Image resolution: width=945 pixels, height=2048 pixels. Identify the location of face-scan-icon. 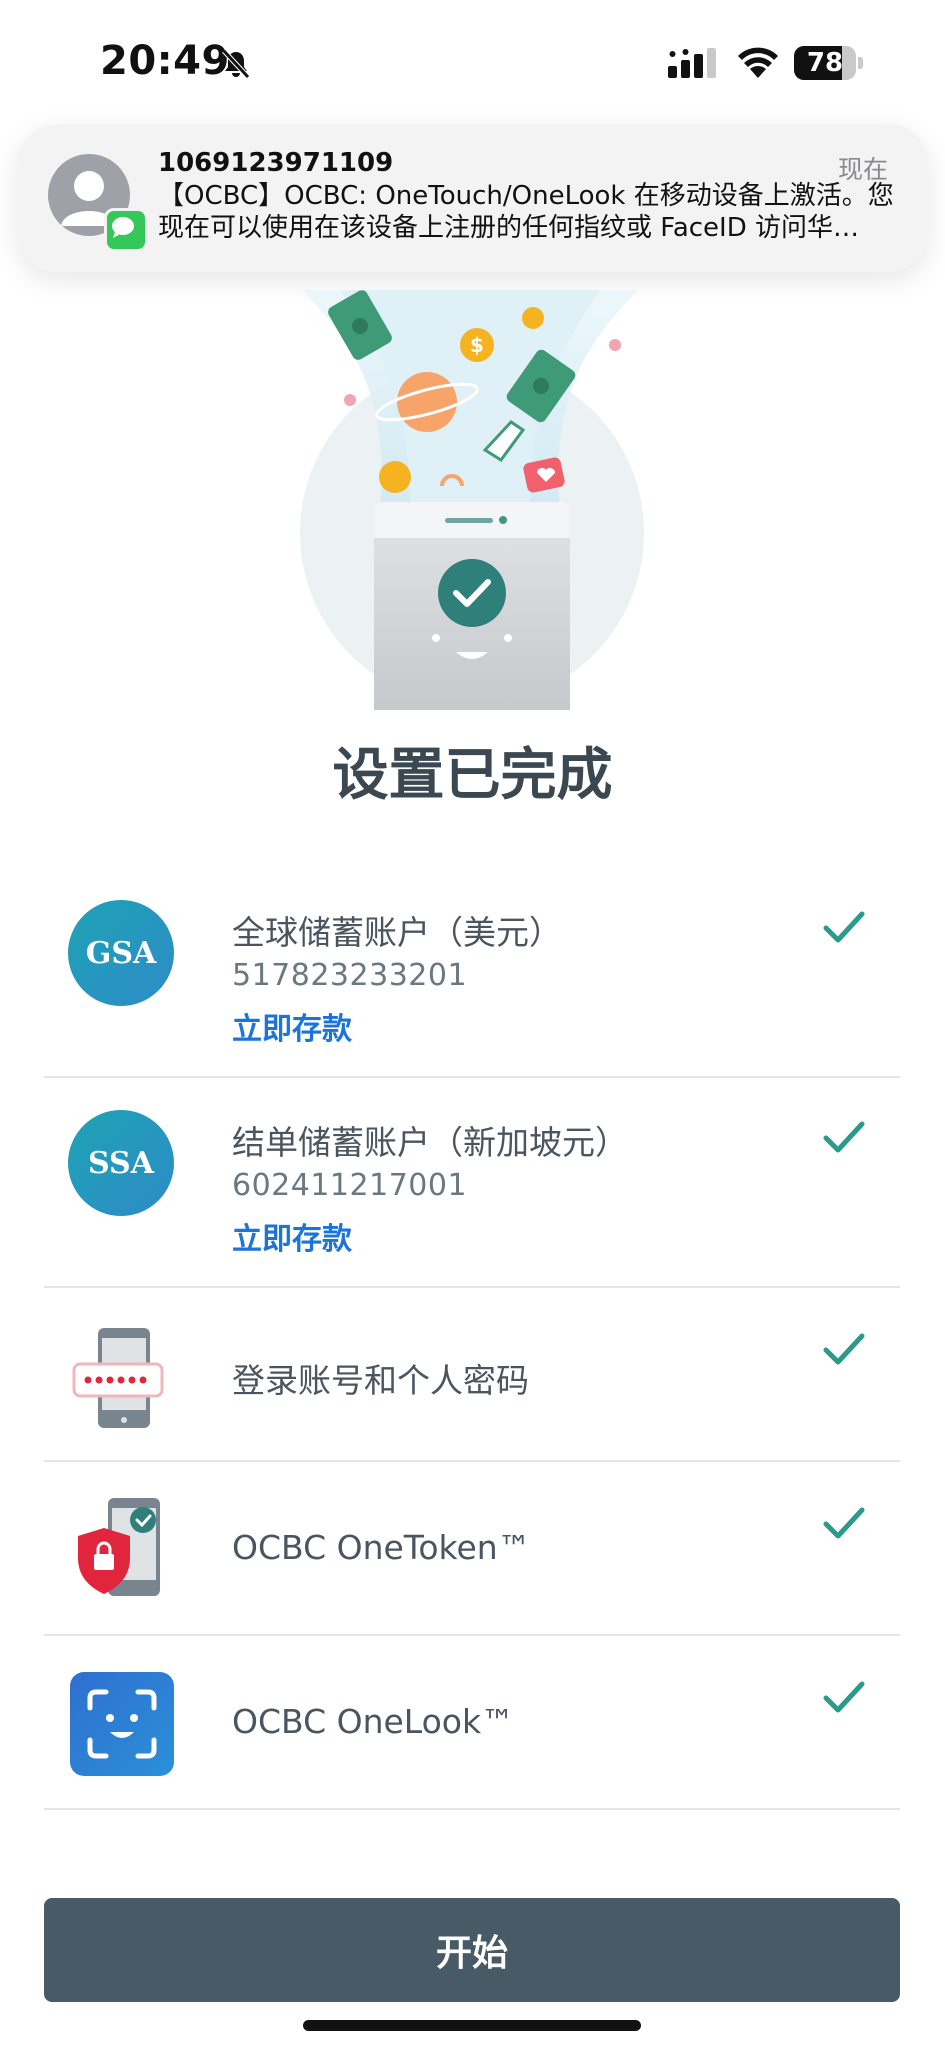
(122, 1724).